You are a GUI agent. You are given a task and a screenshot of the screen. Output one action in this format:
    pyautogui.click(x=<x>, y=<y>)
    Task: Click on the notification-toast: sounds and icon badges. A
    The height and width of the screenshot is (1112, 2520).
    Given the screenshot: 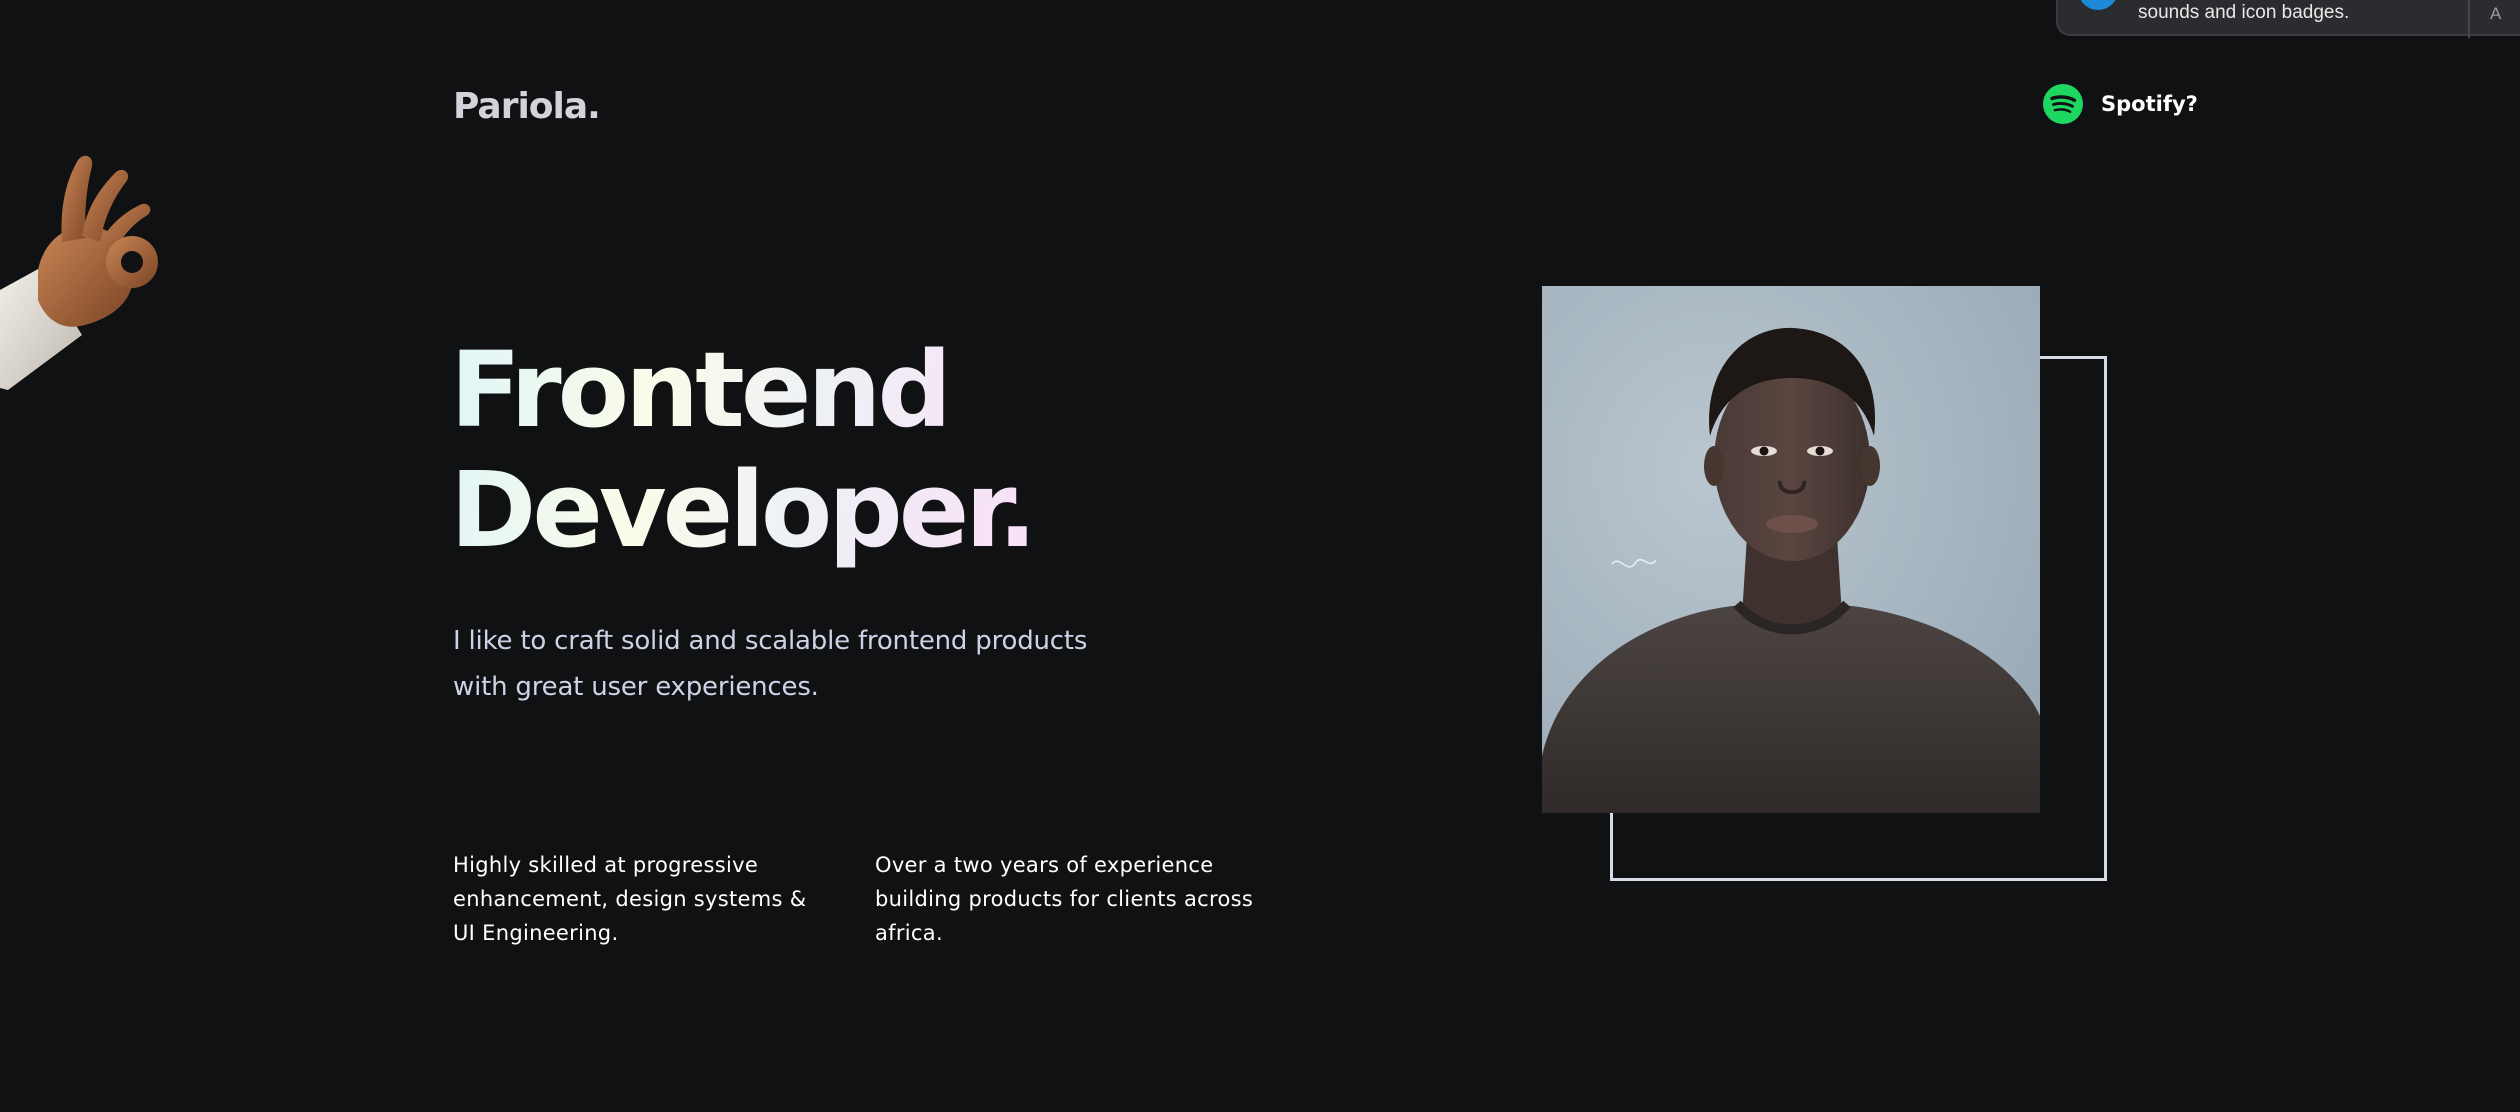 What is the action you would take?
    pyautogui.click(x=2288, y=19)
    